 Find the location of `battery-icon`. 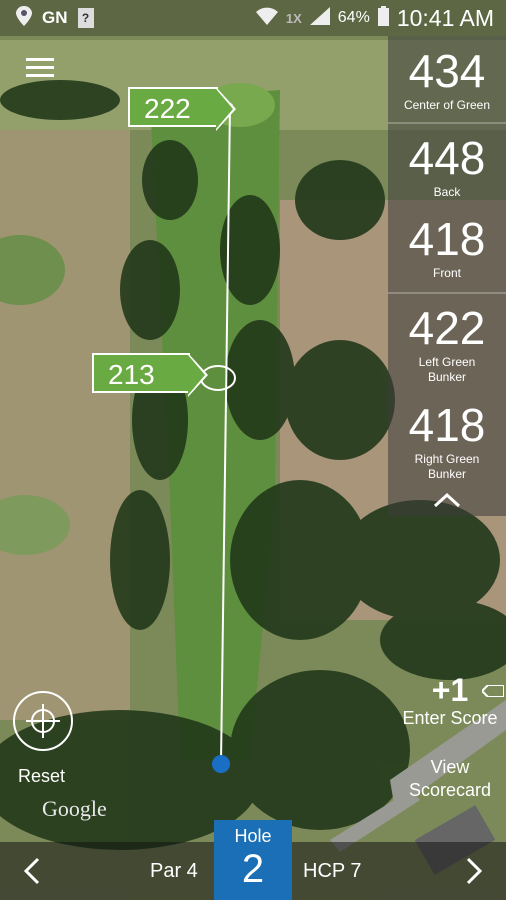

battery-icon is located at coordinates (383, 18).